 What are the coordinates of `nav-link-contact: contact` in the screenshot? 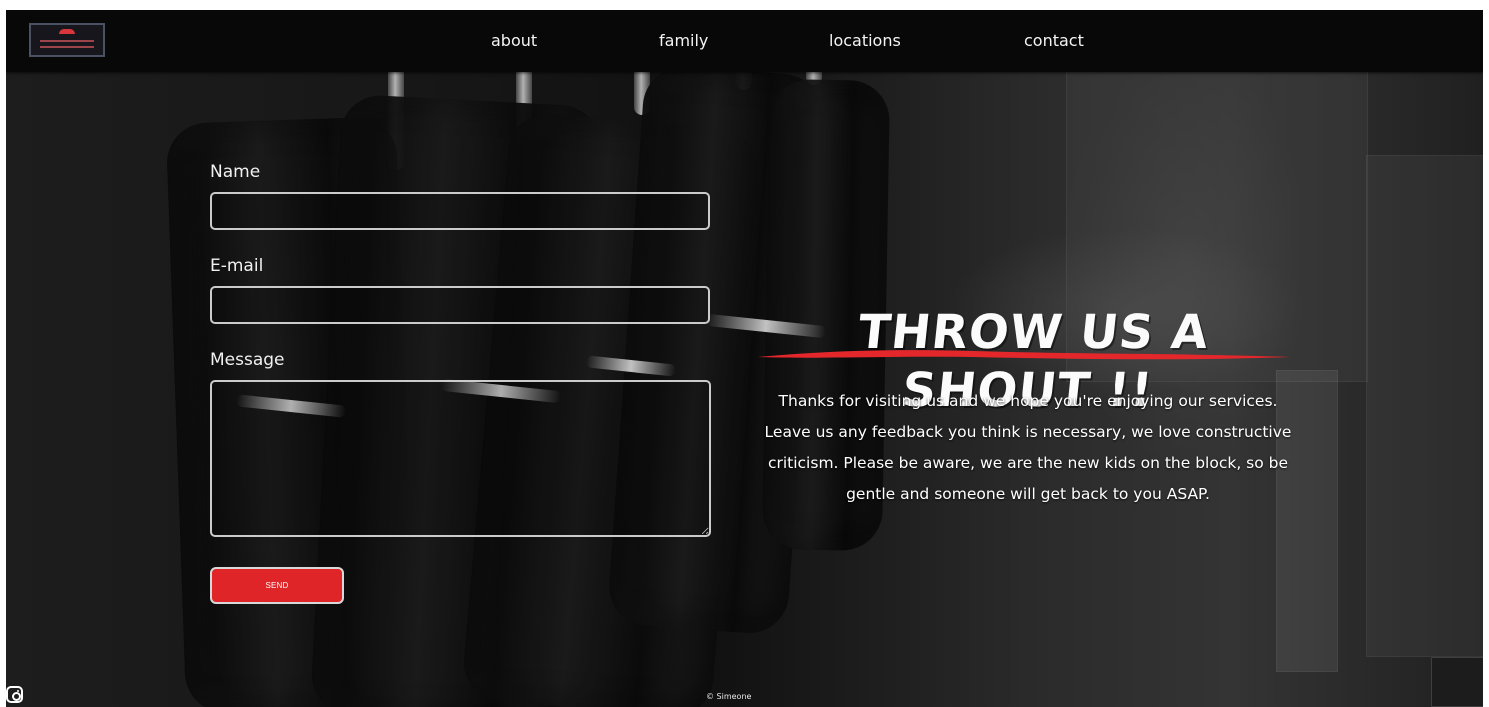 It's located at (1054, 41).